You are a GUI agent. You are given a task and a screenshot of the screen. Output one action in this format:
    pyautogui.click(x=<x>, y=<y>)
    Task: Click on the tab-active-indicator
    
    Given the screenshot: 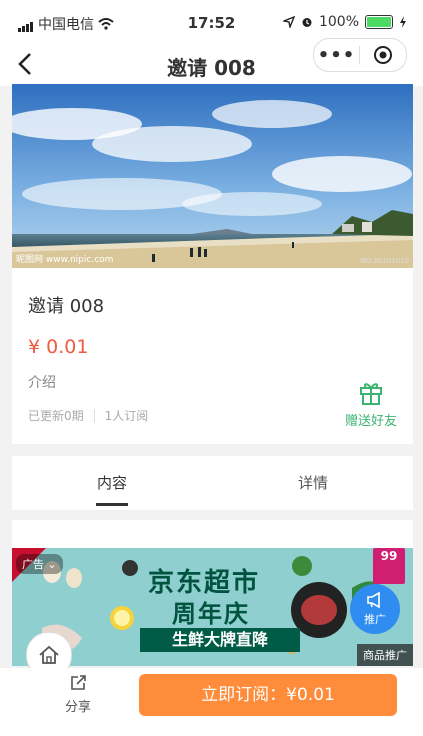 What is the action you would take?
    pyautogui.click(x=112, y=504)
    